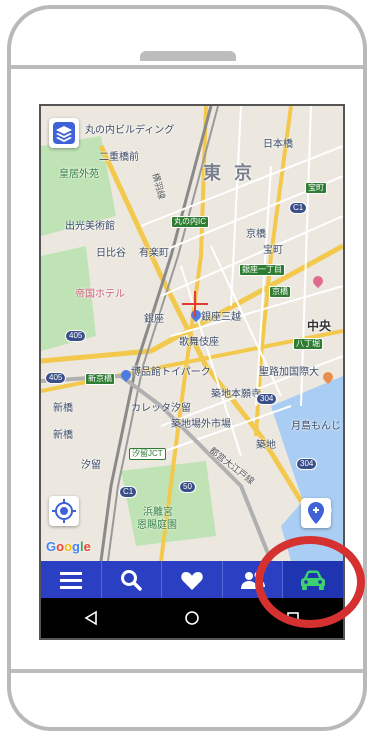  What do you see at coordinates (266, 445) in the screenshot?
I see `label-tsukiji: 築地` at bounding box center [266, 445].